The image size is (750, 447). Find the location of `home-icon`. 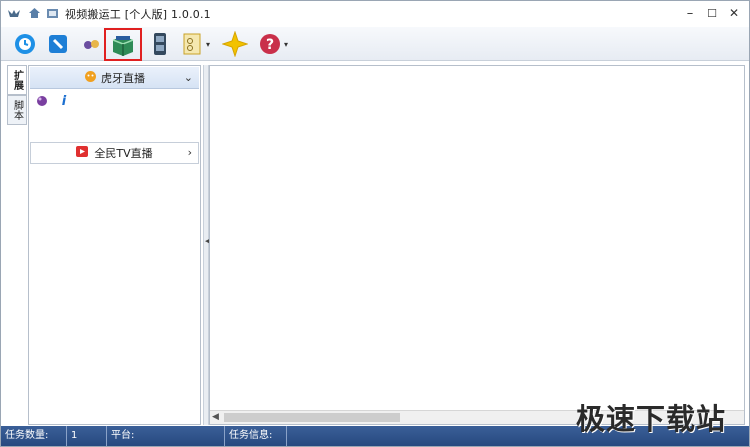

home-icon is located at coordinates (34, 13).